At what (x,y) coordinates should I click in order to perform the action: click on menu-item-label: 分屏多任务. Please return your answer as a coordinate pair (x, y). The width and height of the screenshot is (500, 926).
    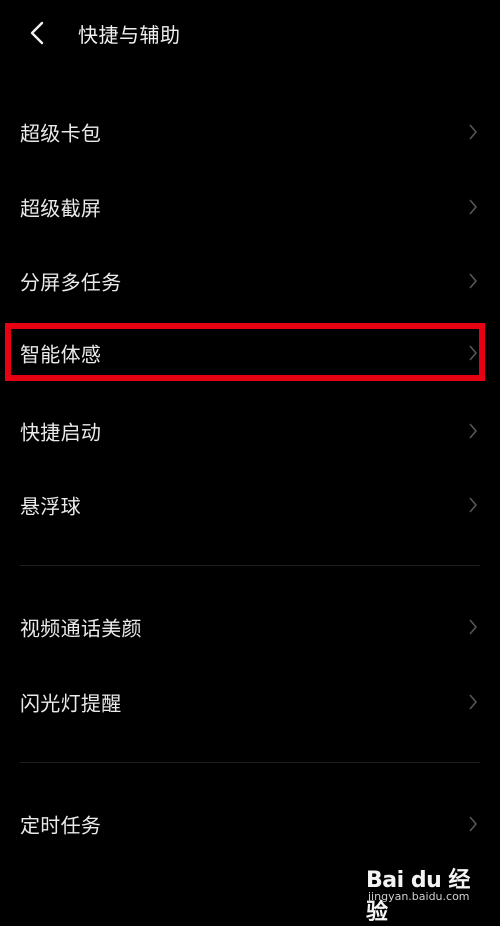
    Looking at the image, I should click on (71, 282).